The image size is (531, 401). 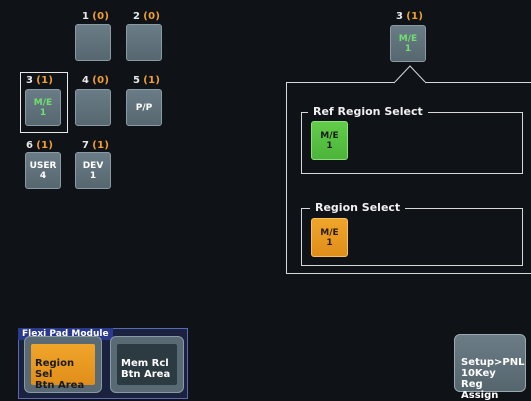 I want to click on region-sel-btn-area-button: Region Sel Btn Area, so click(x=63, y=364).